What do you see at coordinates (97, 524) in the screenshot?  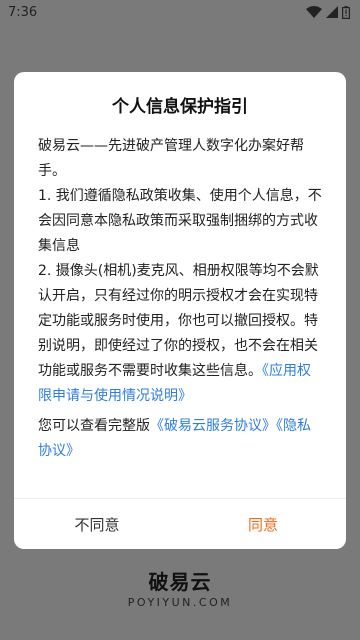 I see `disagree-button: 不同意` at bounding box center [97, 524].